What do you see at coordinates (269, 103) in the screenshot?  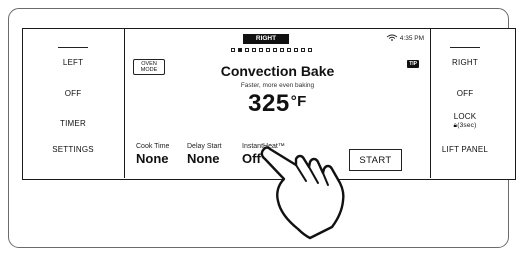 I see `temperature-value: 325` at bounding box center [269, 103].